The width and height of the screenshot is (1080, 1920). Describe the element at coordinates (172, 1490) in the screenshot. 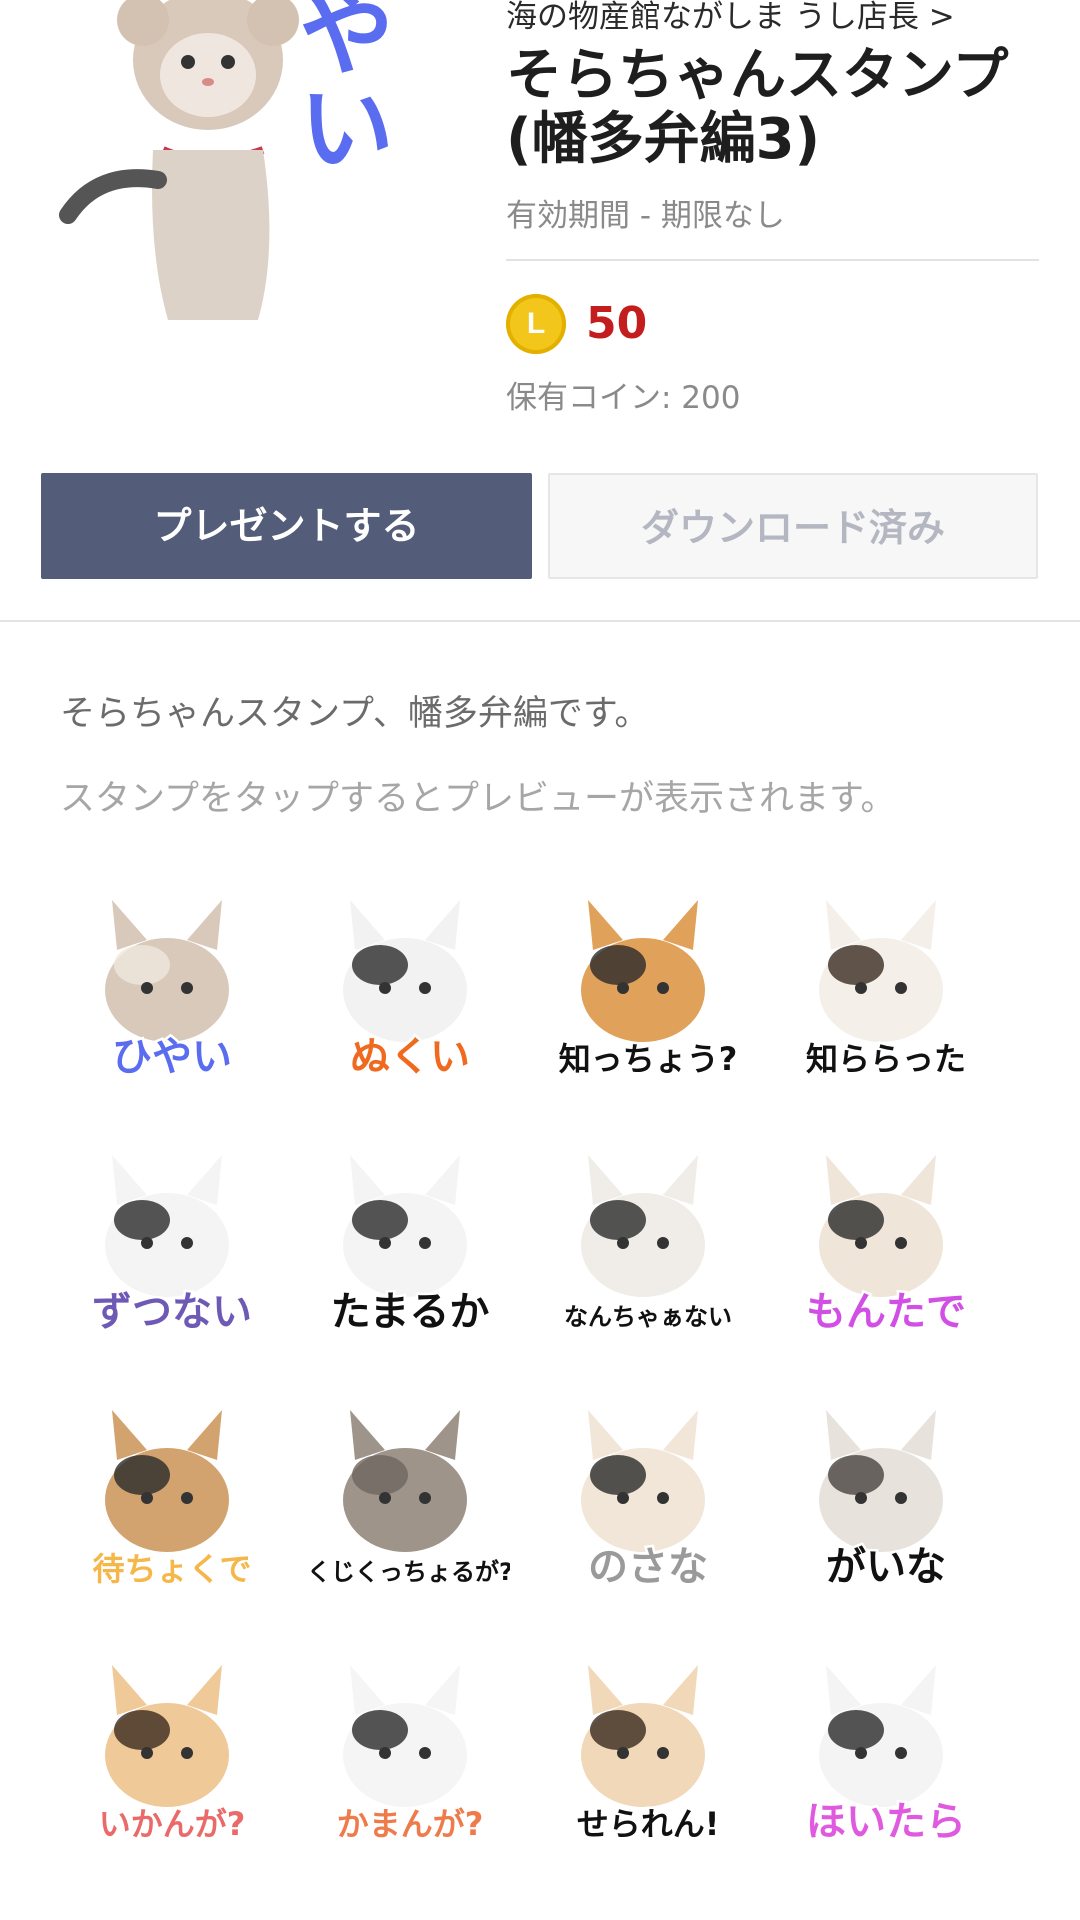

I see `sticker-item: 待ちょくで` at that location.